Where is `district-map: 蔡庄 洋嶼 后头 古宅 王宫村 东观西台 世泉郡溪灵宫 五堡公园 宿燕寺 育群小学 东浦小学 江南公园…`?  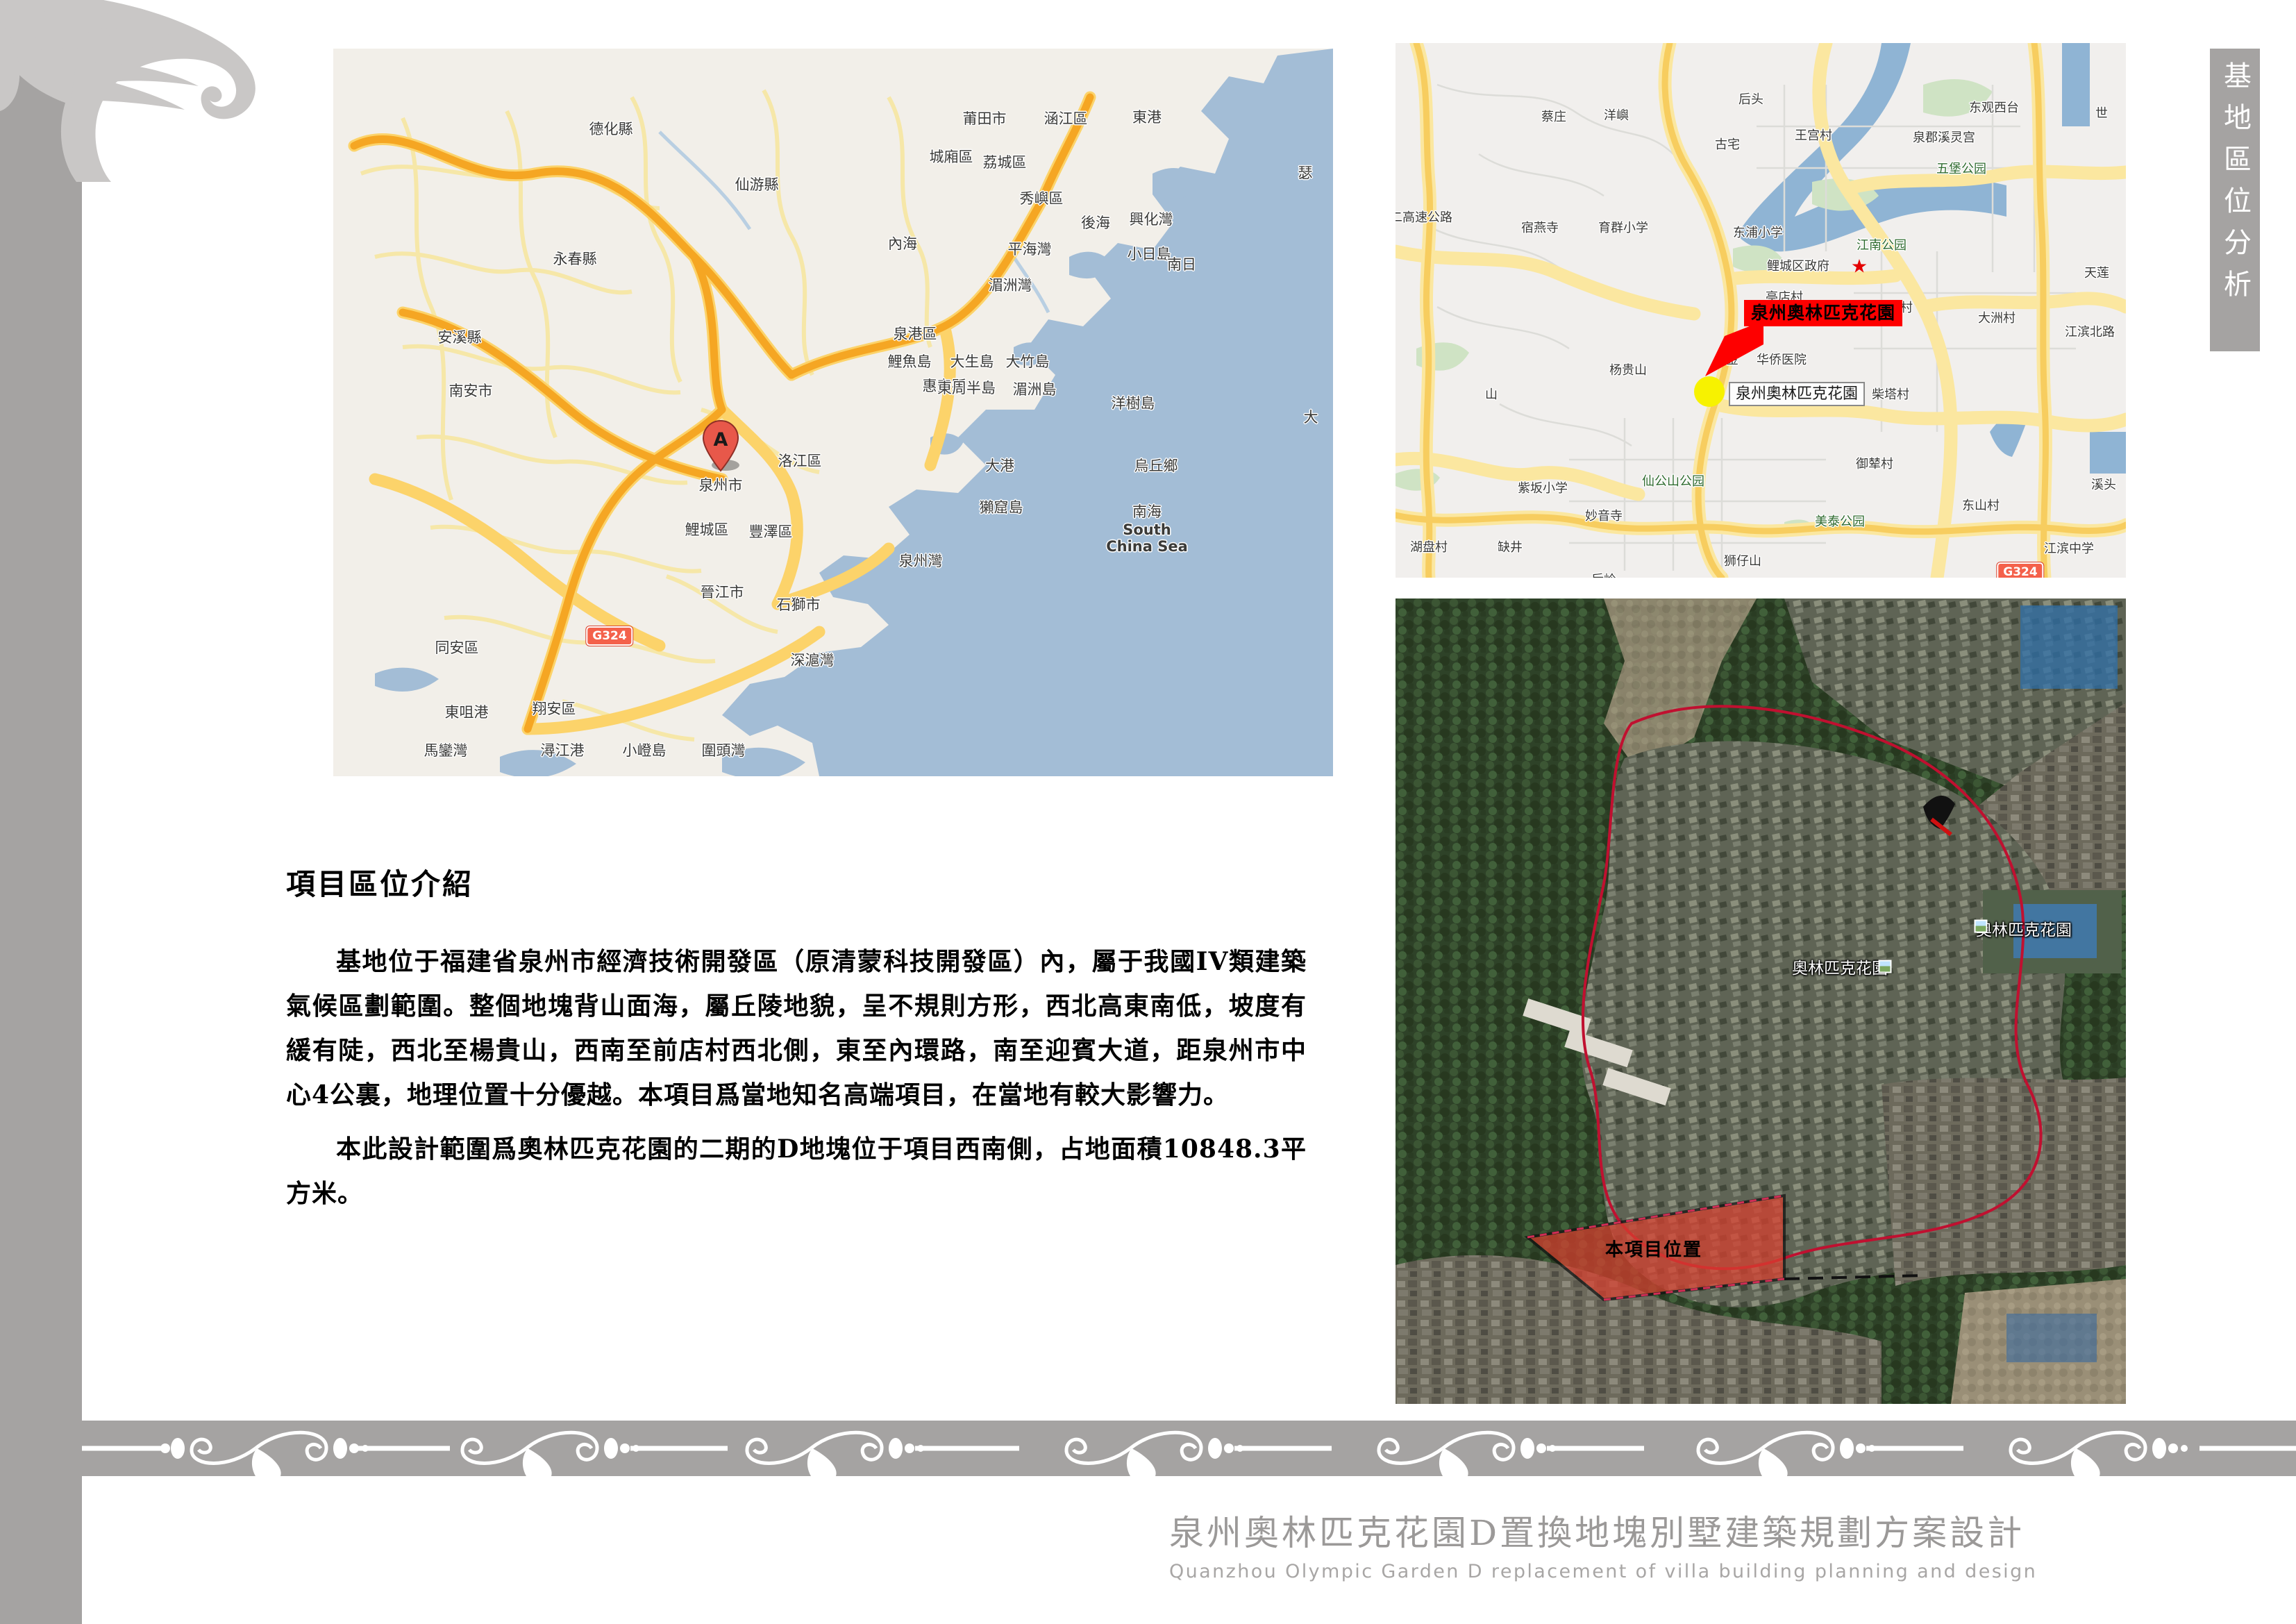
district-map: 蔡庄 洋嶼 后头 古宅 王宫村 东观西台 世泉郡溪灵宫 五堡公园 宿燕寺 育群小学 东浦小学 江南公园… is located at coordinates (1761, 311).